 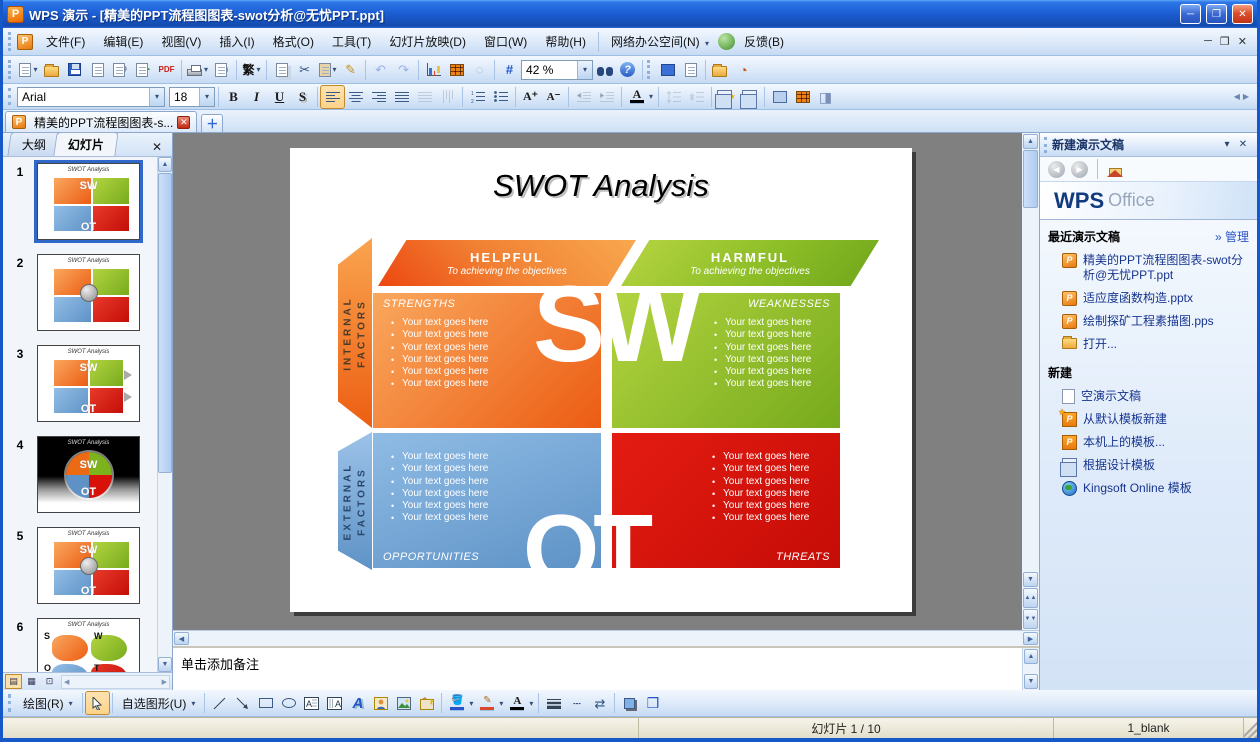 What do you see at coordinates (1237, 96) in the screenshot?
I see `toolbar-overflow-left: ◀` at bounding box center [1237, 96].